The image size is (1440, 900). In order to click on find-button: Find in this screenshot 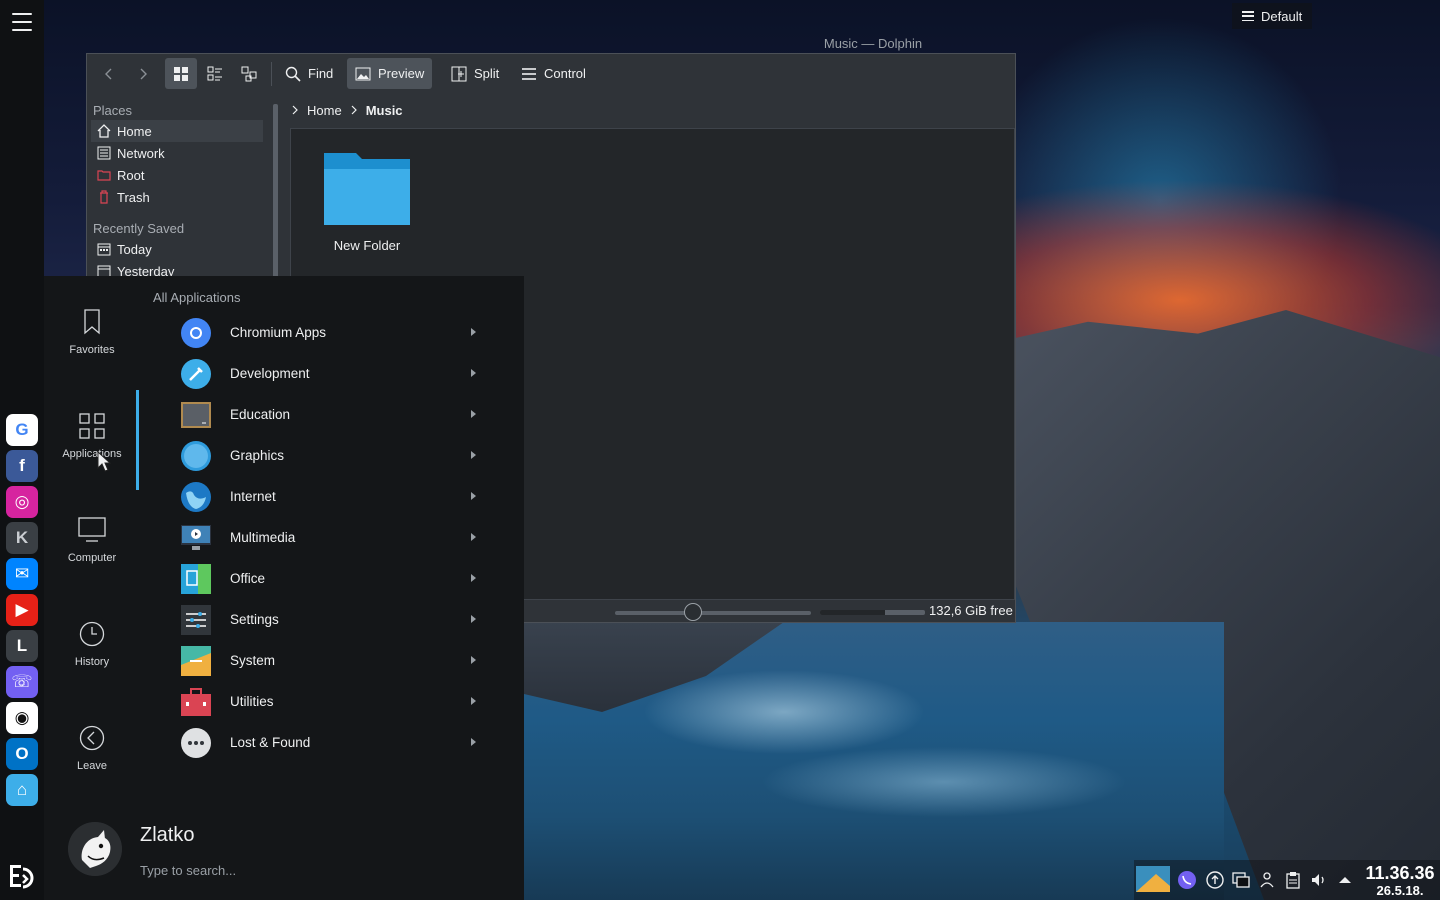, I will do `click(309, 73)`.